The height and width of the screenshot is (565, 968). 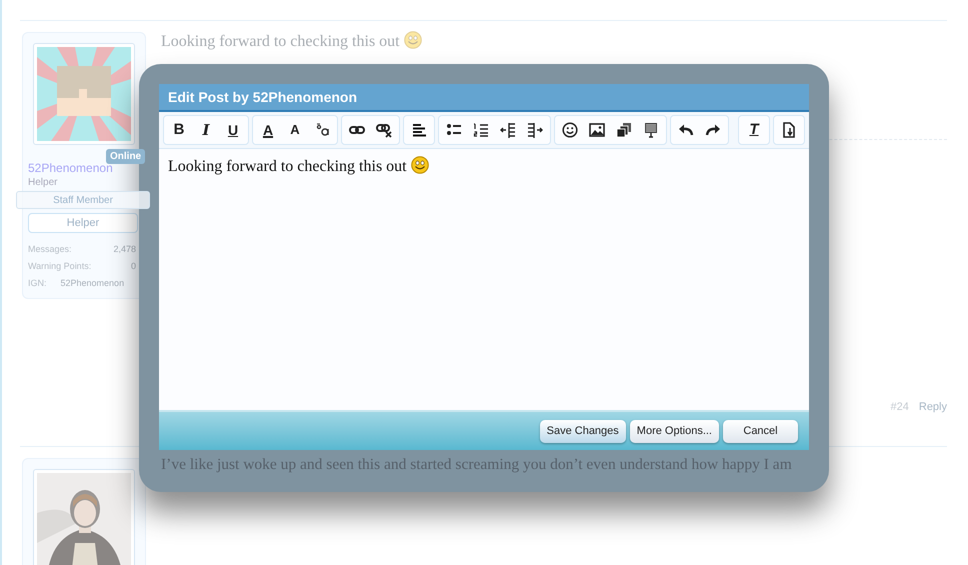 I want to click on outdent-icon, so click(x=508, y=130).